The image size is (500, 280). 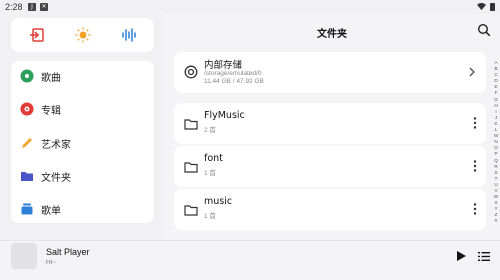 I want to click on sidebar-item-artists: 艺术家, so click(x=82, y=143).